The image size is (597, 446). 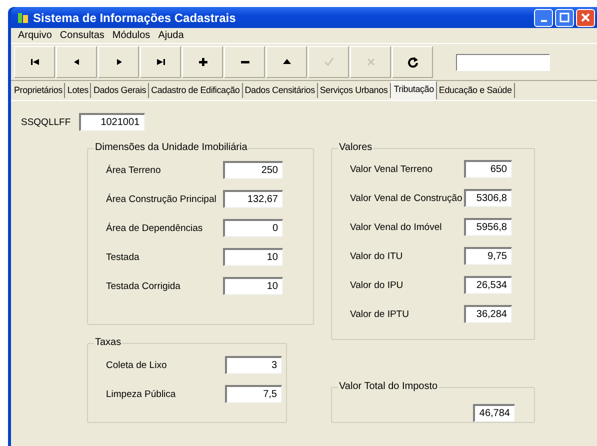 What do you see at coordinates (196, 90) in the screenshot?
I see `tab: Cadastro de Edificação` at bounding box center [196, 90].